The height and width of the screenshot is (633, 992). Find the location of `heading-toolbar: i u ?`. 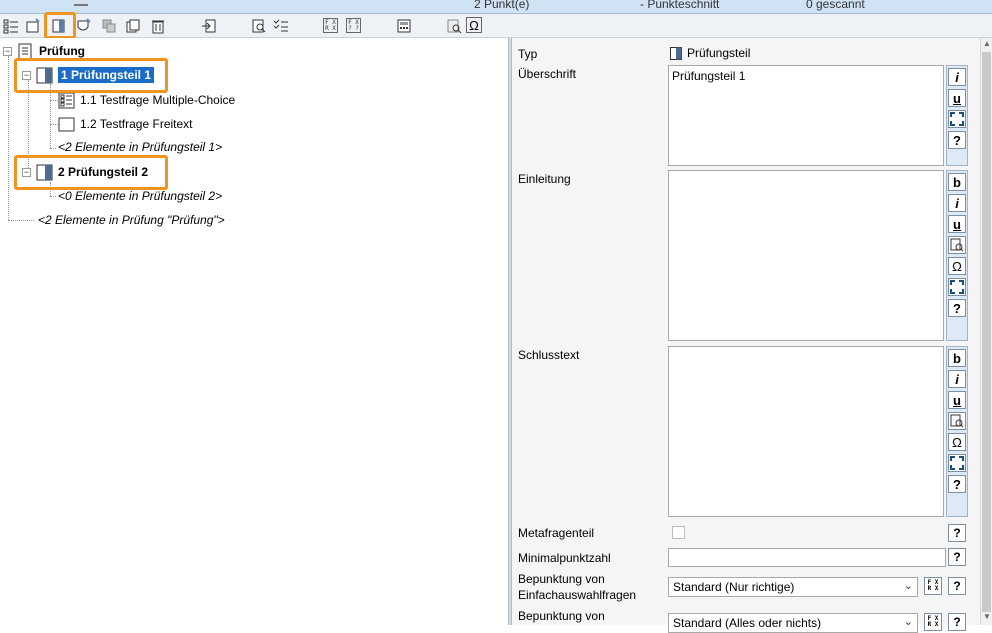

heading-toolbar: i u ? is located at coordinates (957, 115).